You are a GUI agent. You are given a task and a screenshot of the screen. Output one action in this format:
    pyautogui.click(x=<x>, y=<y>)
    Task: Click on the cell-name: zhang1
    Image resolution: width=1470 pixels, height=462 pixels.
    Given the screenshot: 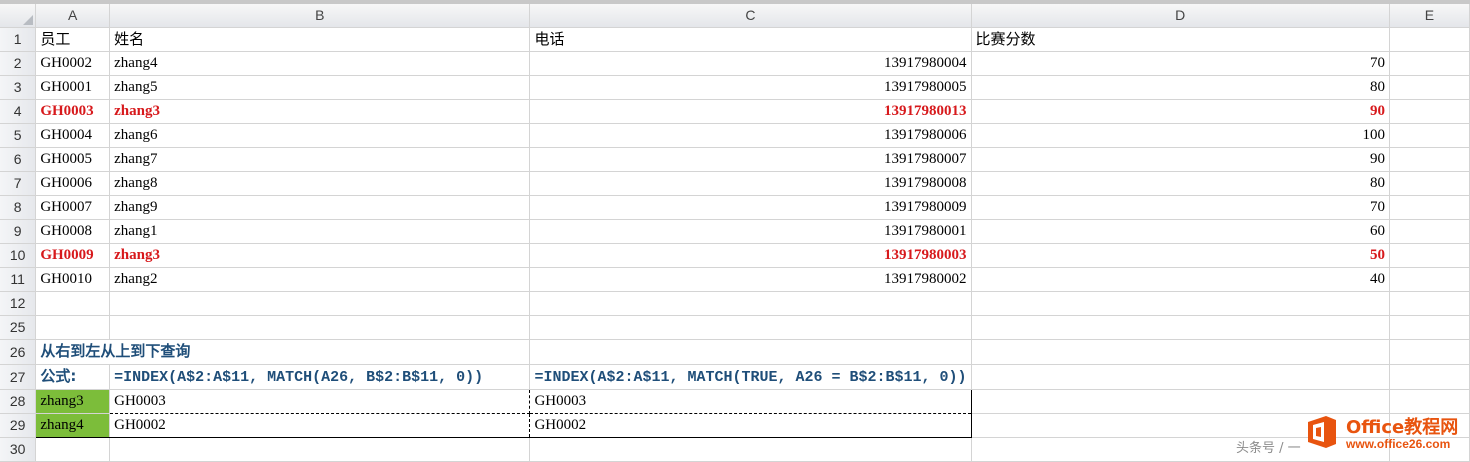 What is the action you would take?
    pyautogui.click(x=320, y=231)
    